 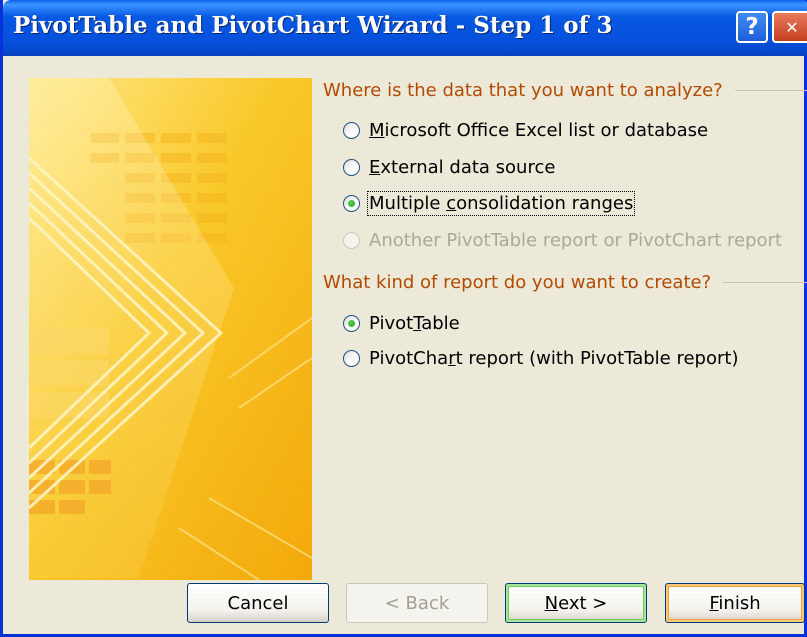 I want to click on back-button: < Back, so click(x=417, y=603).